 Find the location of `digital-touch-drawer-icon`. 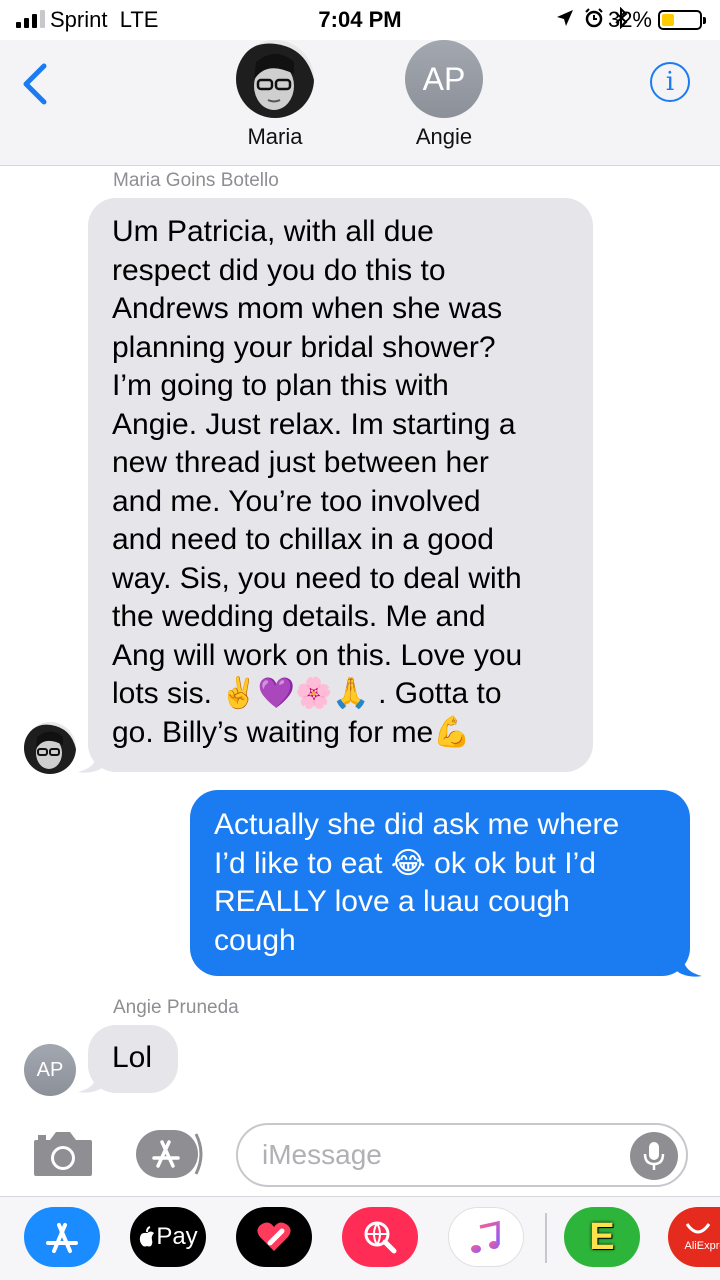

digital-touch-drawer-icon is located at coordinates (274, 1237).